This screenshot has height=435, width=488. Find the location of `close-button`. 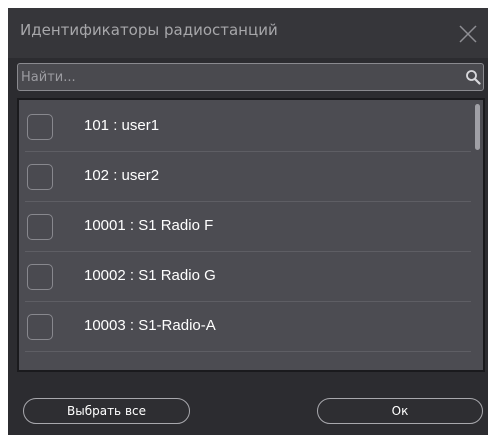

close-button is located at coordinates (468, 34).